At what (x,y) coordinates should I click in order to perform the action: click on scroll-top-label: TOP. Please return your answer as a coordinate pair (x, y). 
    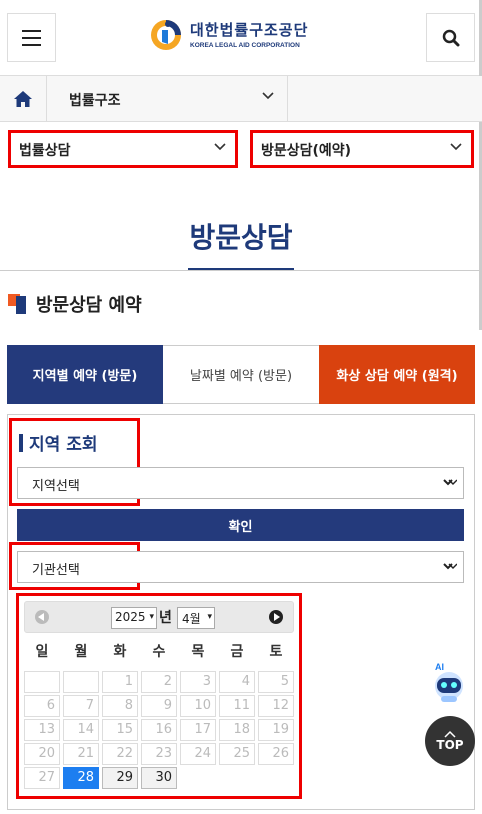
    Looking at the image, I should click on (450, 745).